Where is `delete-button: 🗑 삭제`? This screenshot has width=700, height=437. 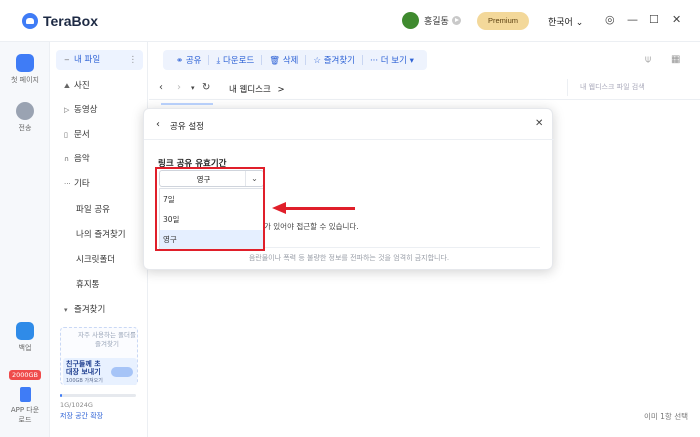 delete-button: 🗑 삭제 is located at coordinates (283, 60).